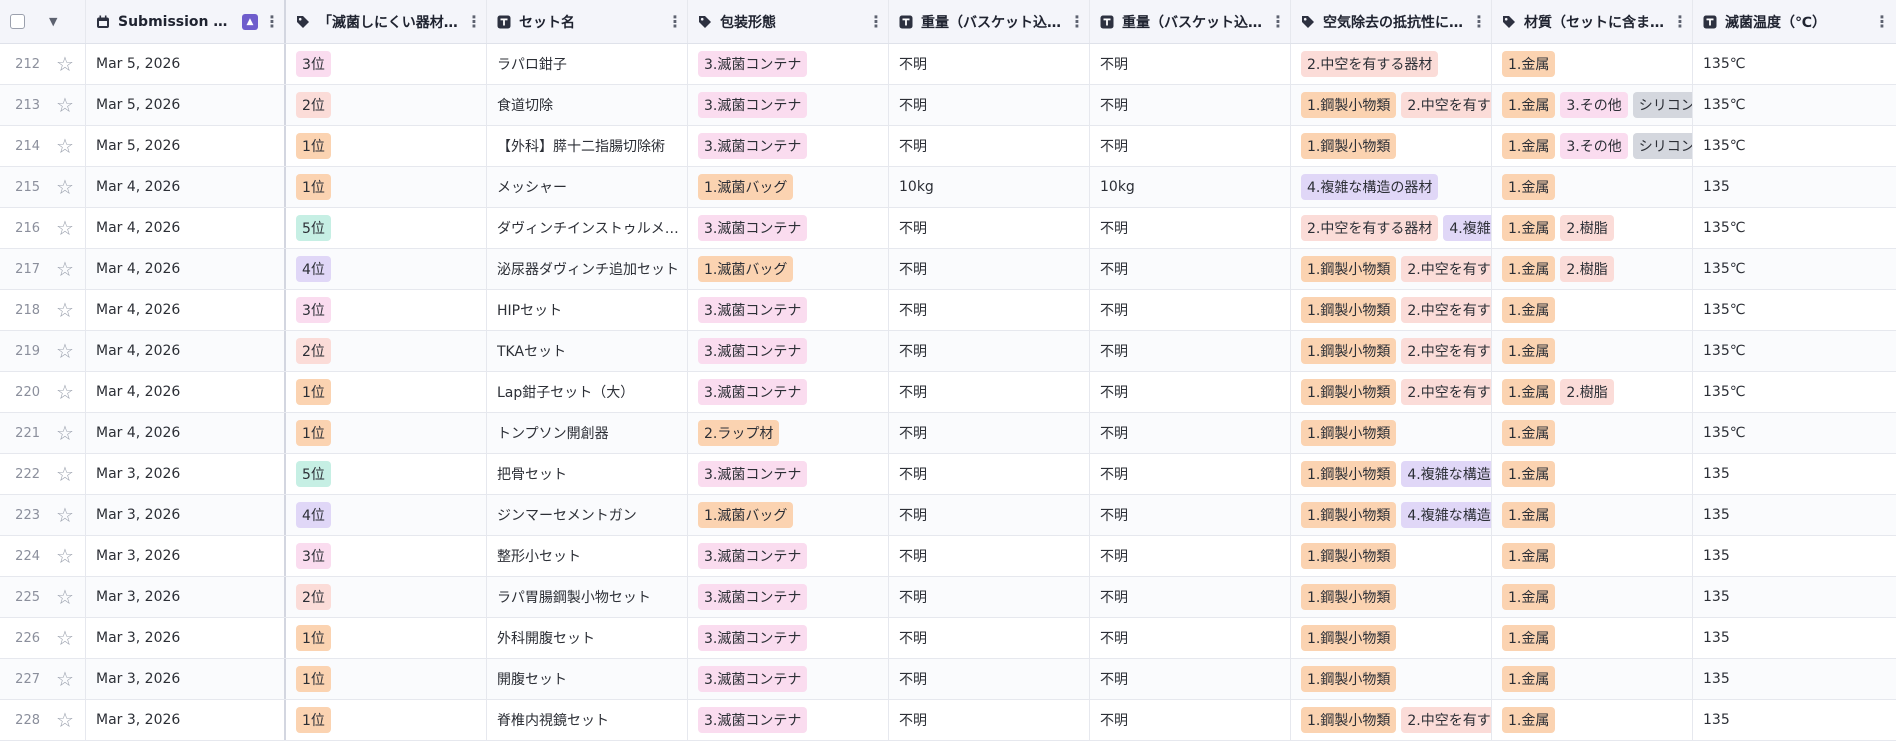 This screenshot has width=1896, height=745. I want to click on column-header-1: 「滅菌しにくい器材」順位 ⋮, so click(386, 21).